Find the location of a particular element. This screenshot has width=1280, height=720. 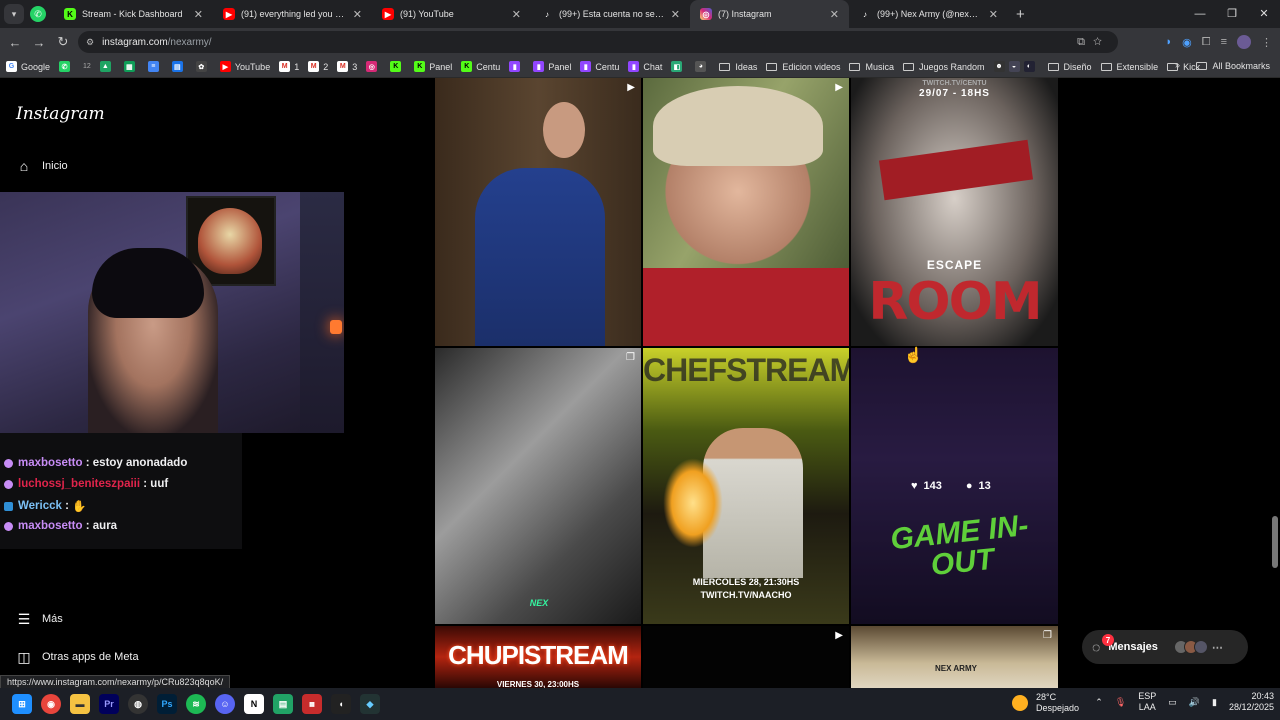

menu-icon: ⋮ is located at coordinates (1266, 42).